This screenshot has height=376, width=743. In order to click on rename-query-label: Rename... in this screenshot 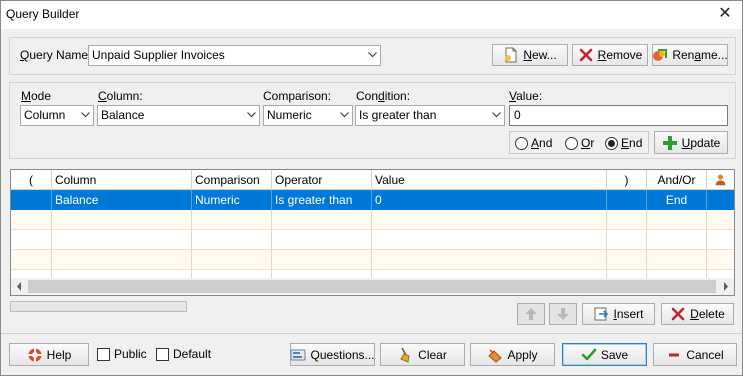, I will do `click(700, 55)`.